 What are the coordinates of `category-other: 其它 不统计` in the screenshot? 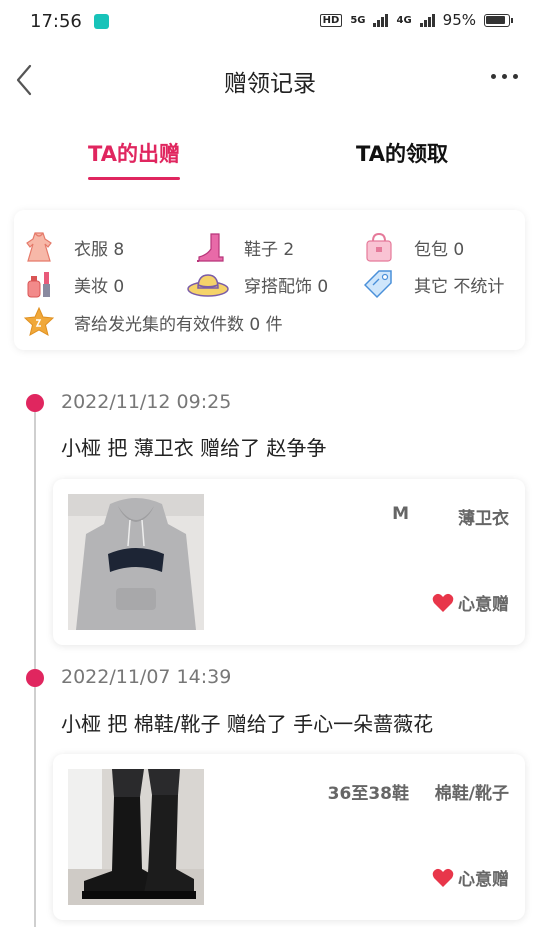 It's located at (433, 284).